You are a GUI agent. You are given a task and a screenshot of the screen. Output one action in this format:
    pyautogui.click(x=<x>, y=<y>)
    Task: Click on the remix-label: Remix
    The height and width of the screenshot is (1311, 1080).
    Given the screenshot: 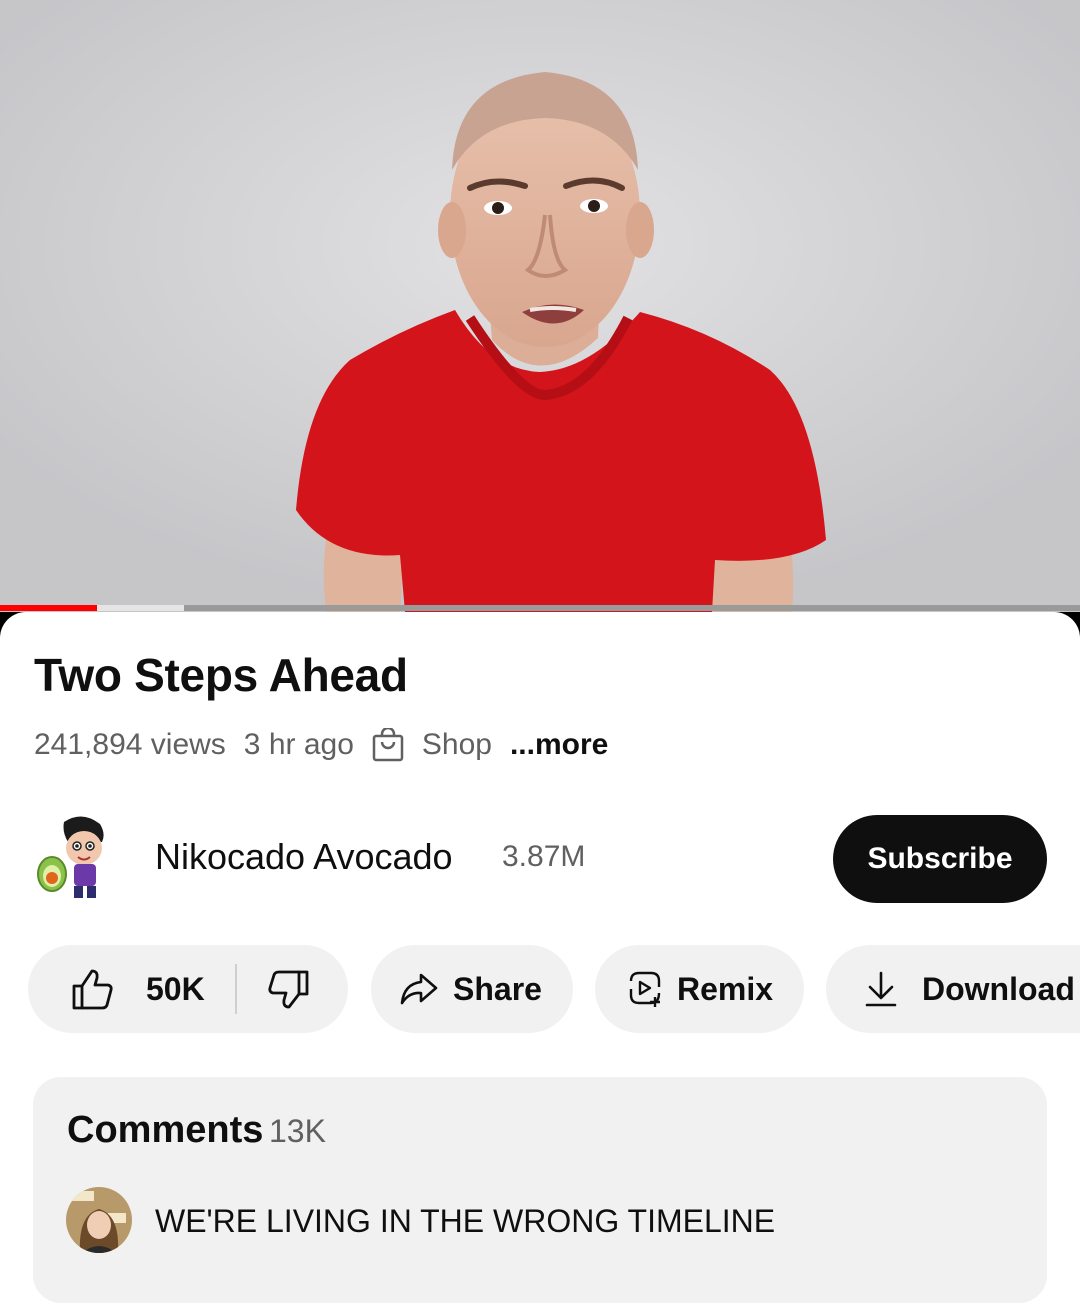 What is the action you would take?
    pyautogui.click(x=725, y=988)
    